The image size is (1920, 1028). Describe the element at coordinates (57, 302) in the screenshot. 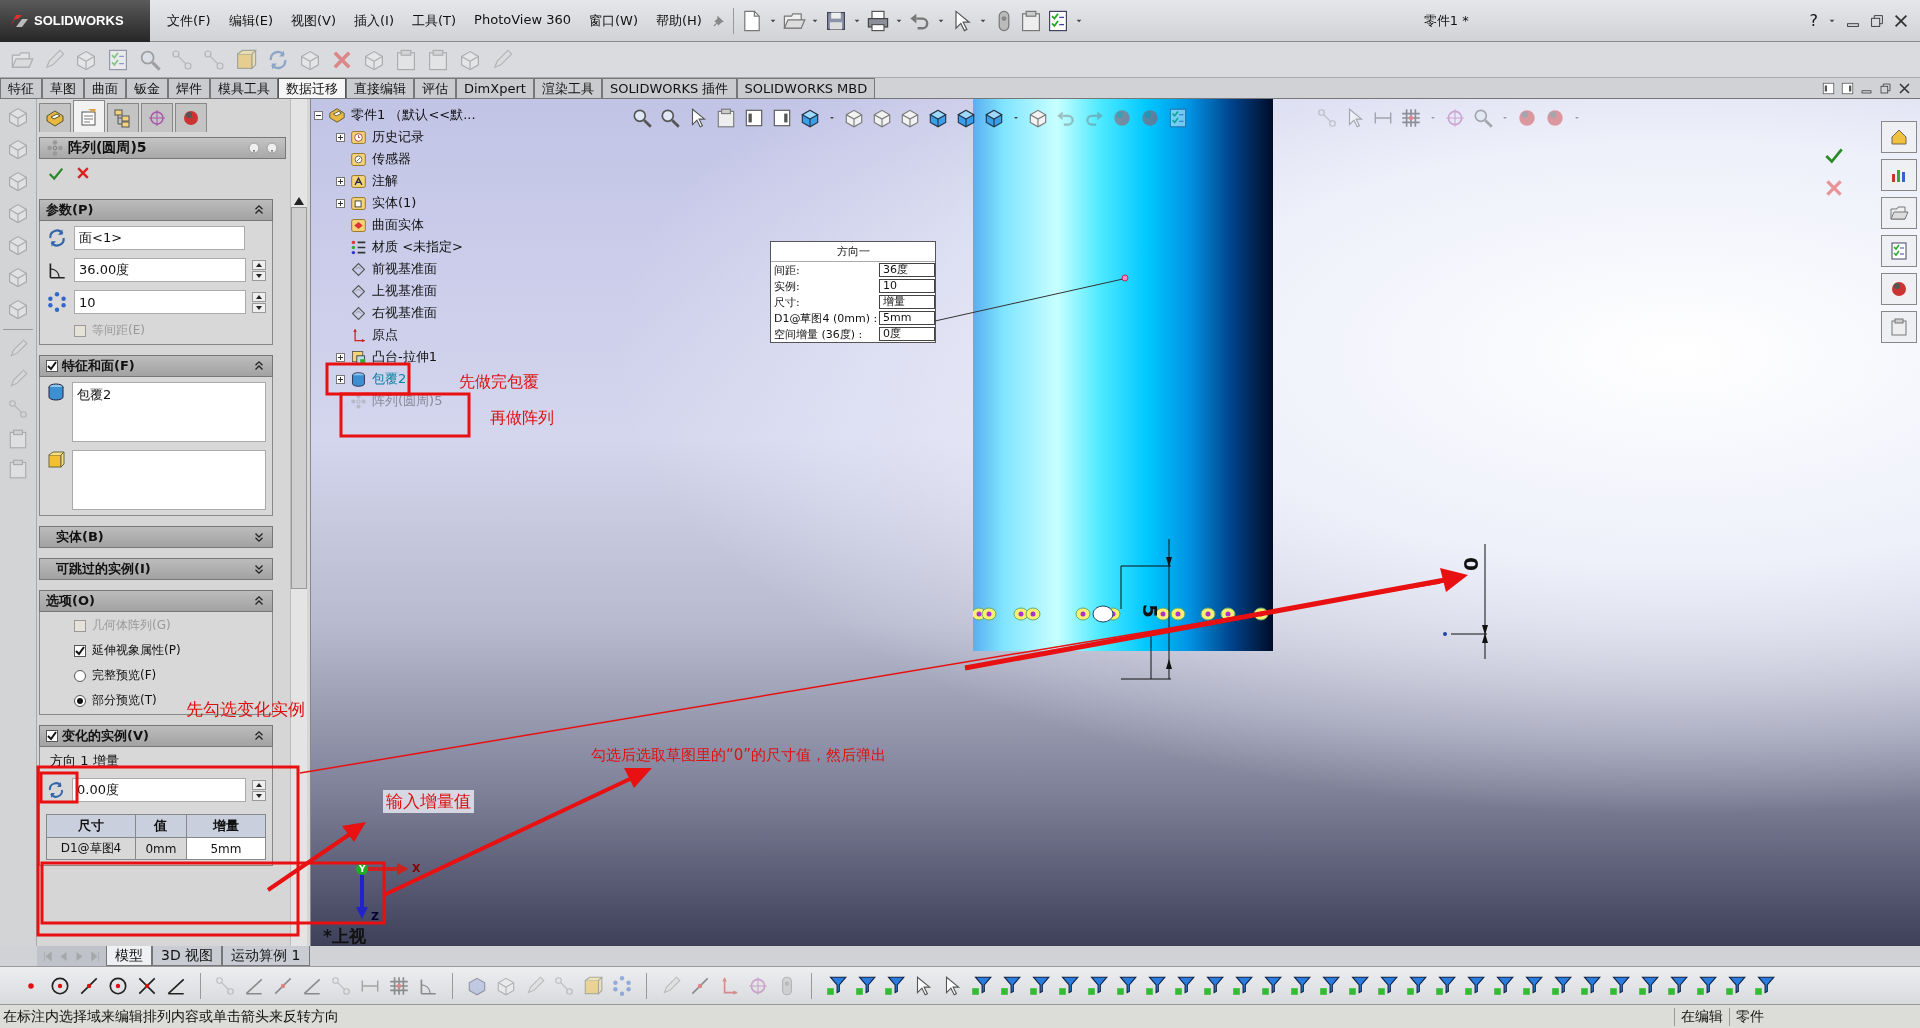

I see `dots-icon` at that location.